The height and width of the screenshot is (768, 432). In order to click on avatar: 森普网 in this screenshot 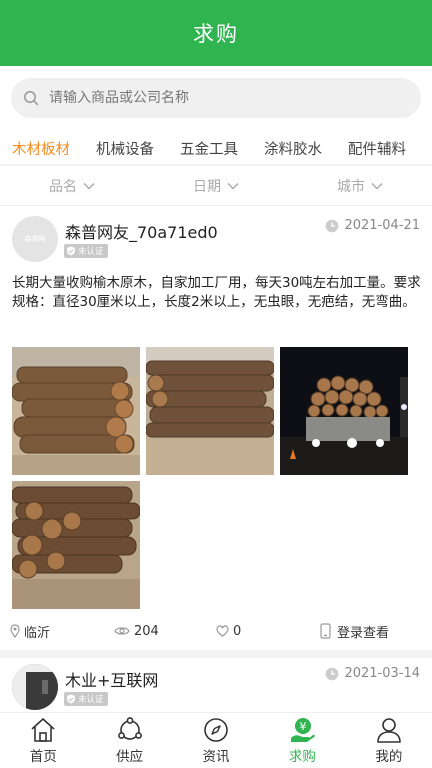, I will do `click(35, 239)`.